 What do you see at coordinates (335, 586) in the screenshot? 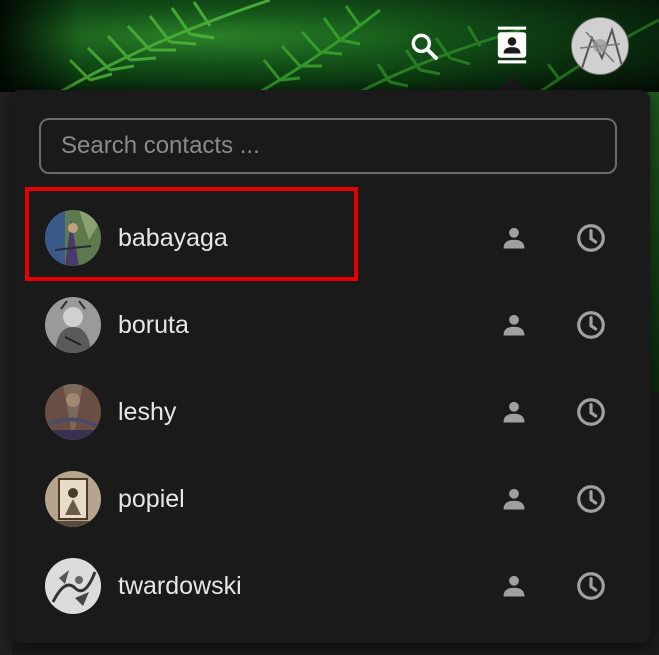
I see `contact-row-twardowski: twardowski` at bounding box center [335, 586].